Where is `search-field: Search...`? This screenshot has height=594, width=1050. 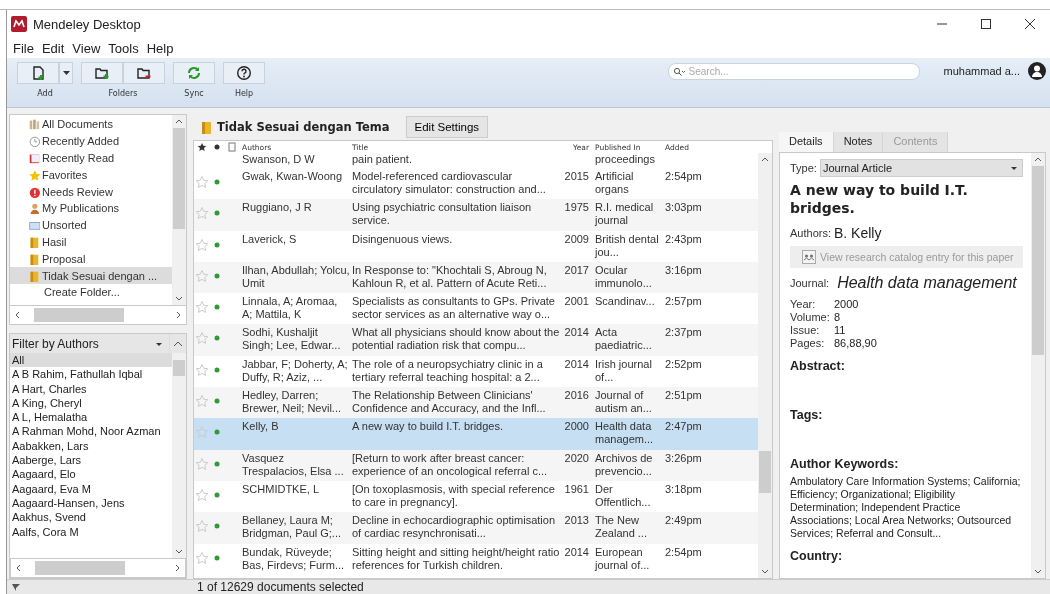 search-field: Search... is located at coordinates (793, 71).